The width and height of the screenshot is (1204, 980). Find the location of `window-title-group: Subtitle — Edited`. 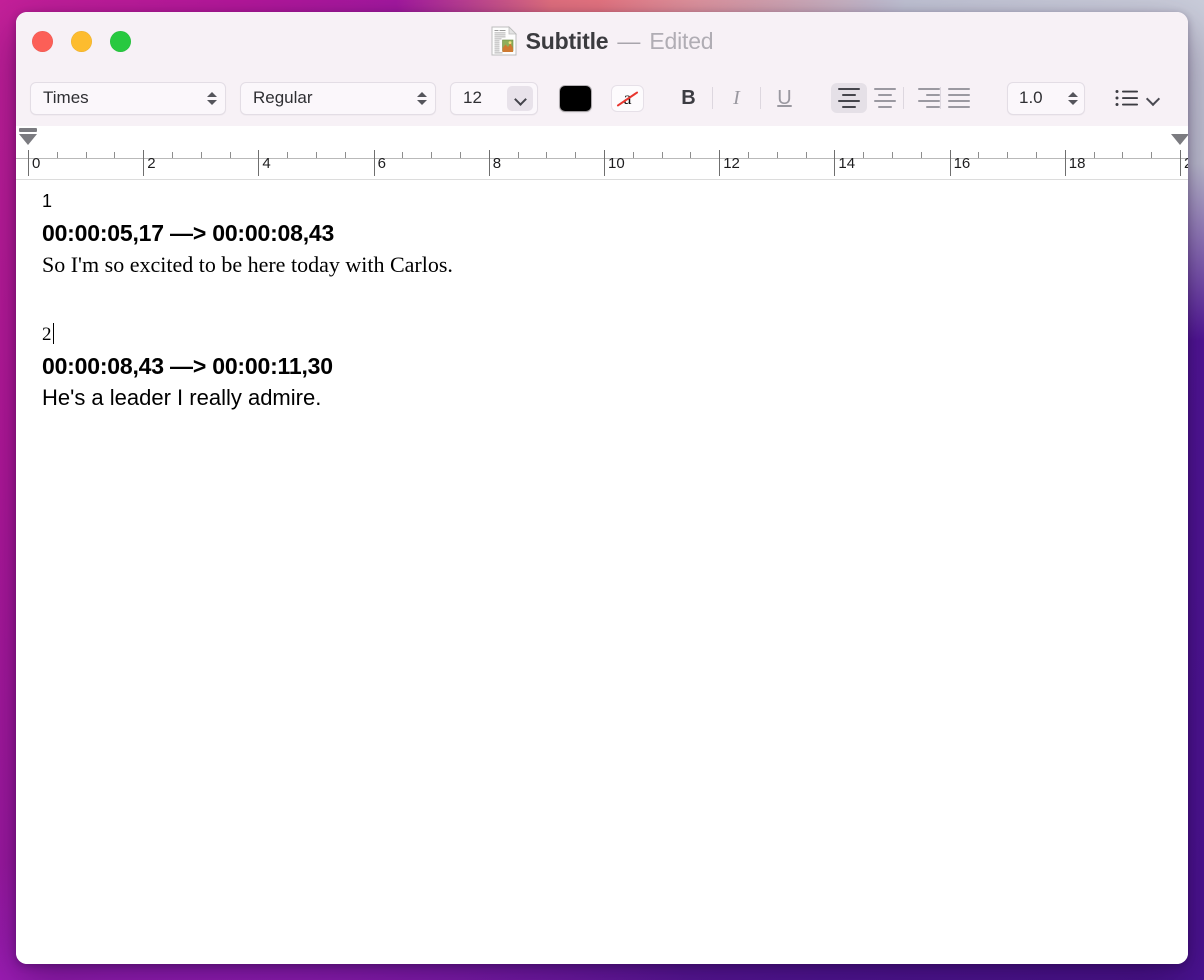

window-title-group: Subtitle — Edited is located at coordinates (602, 41).